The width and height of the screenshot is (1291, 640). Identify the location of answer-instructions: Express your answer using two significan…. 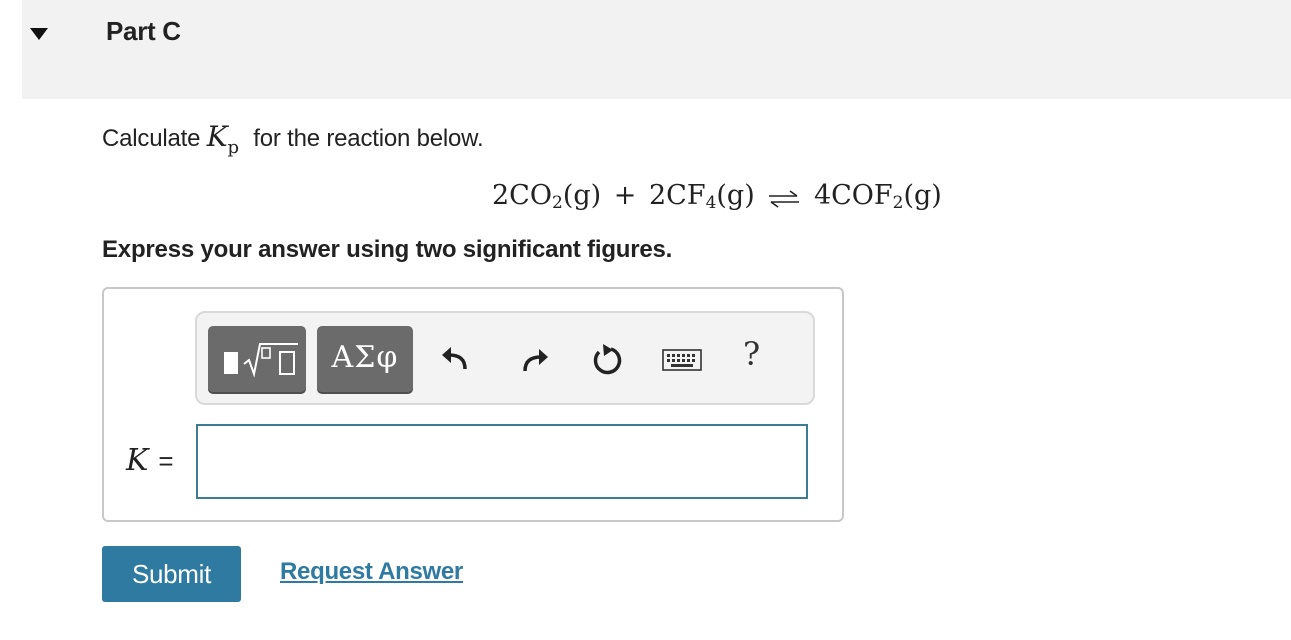
(387, 249).